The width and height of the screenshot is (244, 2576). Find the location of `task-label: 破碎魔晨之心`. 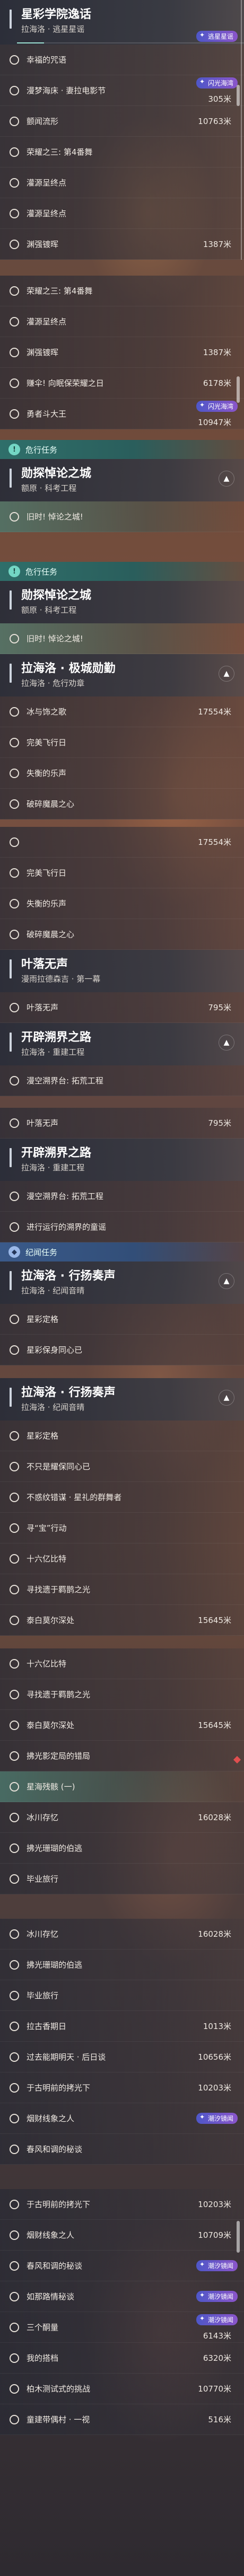

task-label: 破碎魔晨之心 is located at coordinates (51, 934).